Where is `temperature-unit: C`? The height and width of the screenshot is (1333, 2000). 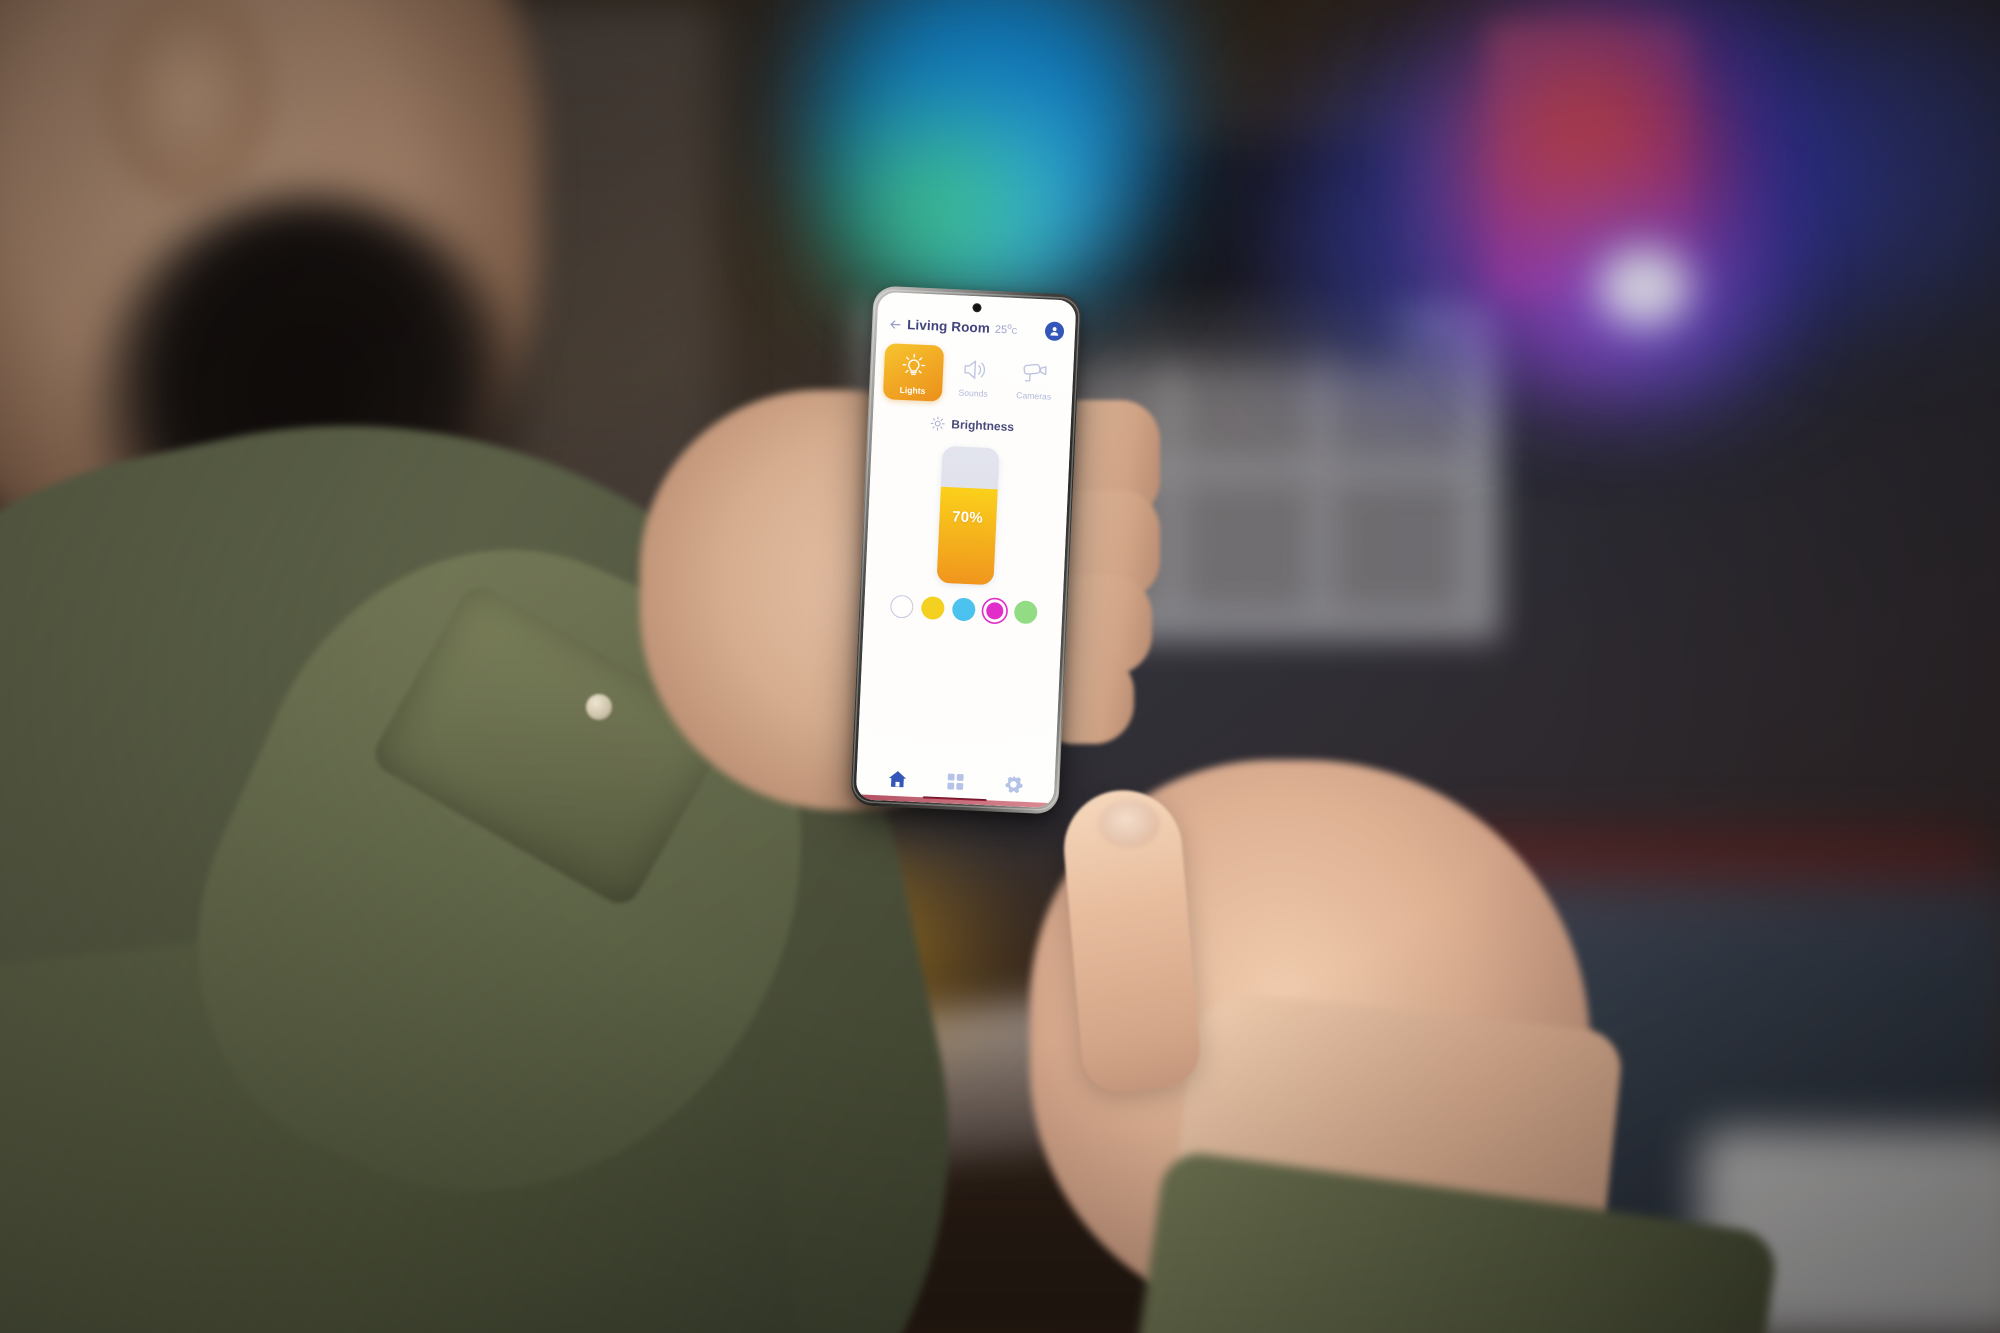
temperature-unit: C is located at coordinates (1014, 331).